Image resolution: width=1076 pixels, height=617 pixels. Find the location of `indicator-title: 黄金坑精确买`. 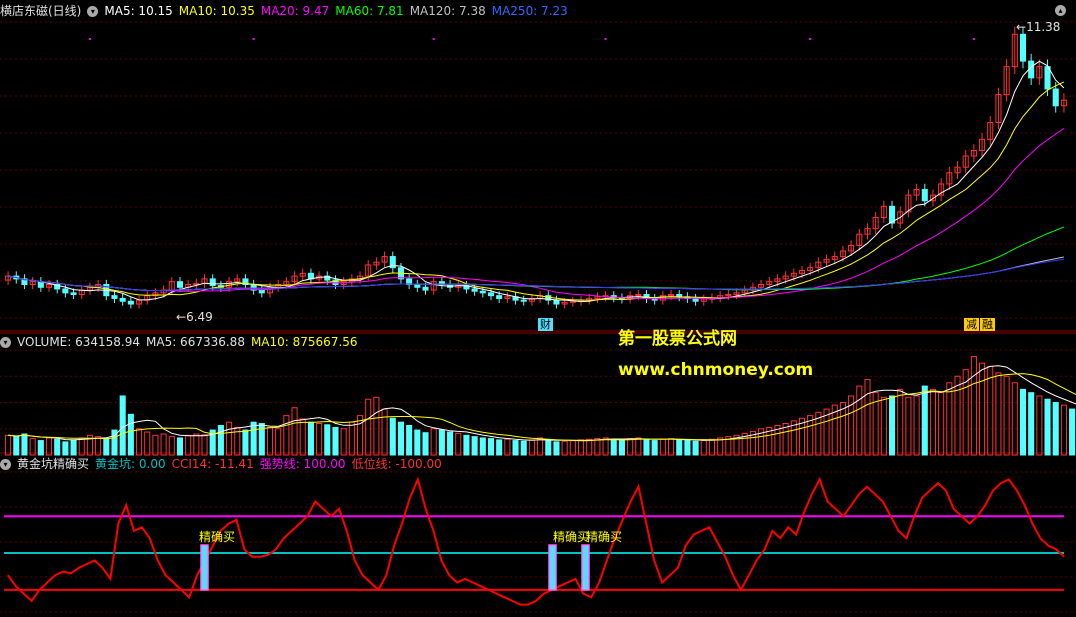

indicator-title: 黄金坑精确买 is located at coordinates (53, 464).